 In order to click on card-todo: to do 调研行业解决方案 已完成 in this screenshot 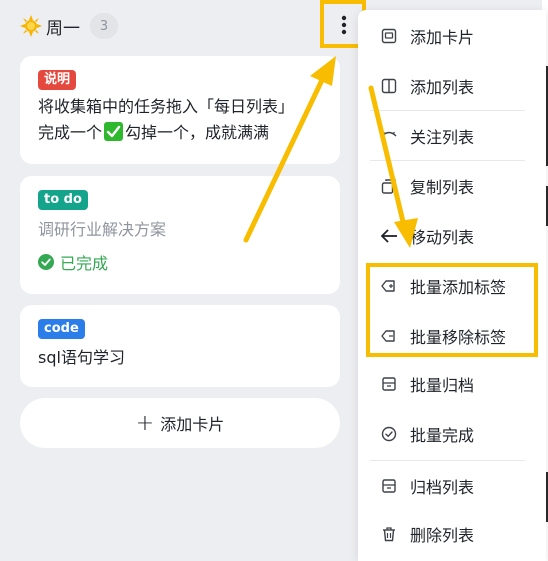, I will do `click(180, 235)`.